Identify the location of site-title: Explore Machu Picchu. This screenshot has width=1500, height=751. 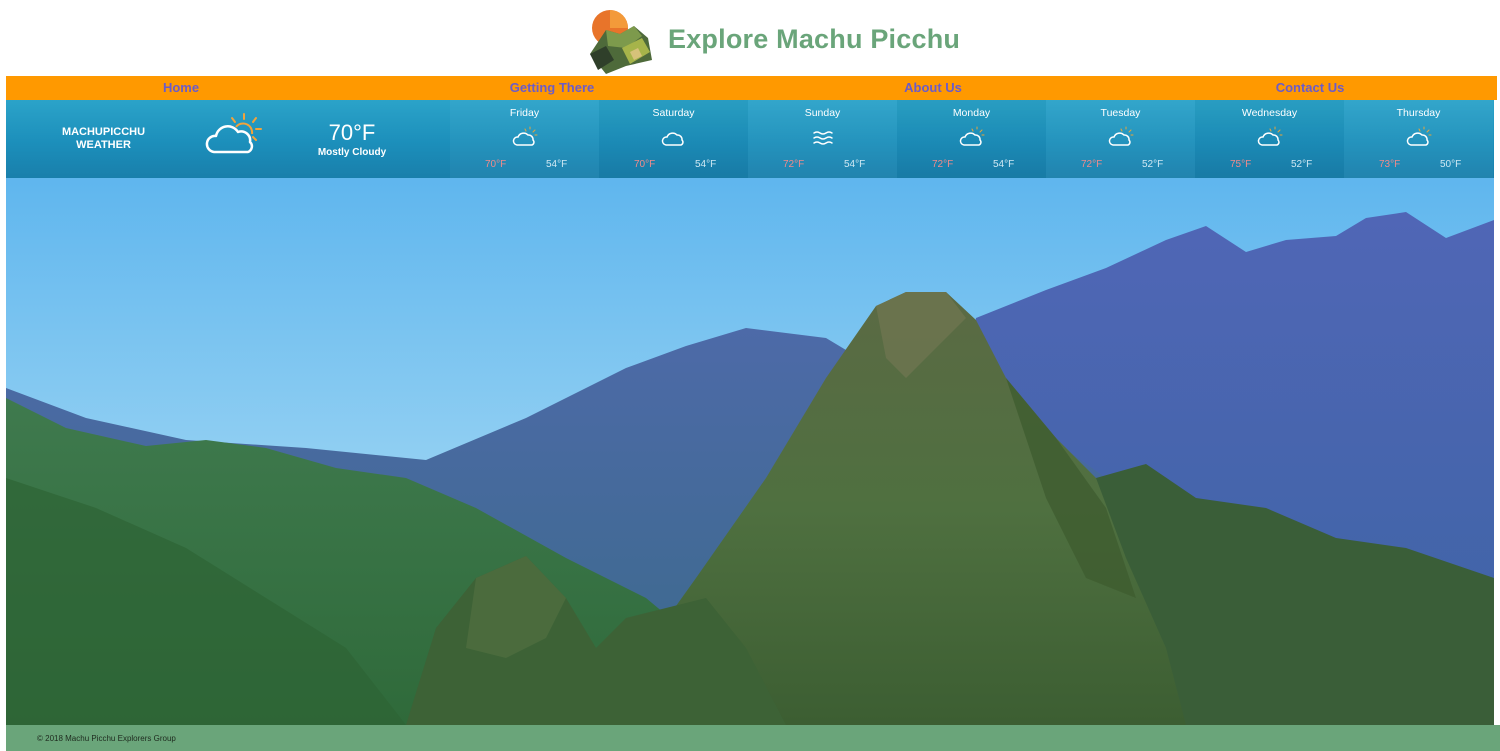
(814, 39).